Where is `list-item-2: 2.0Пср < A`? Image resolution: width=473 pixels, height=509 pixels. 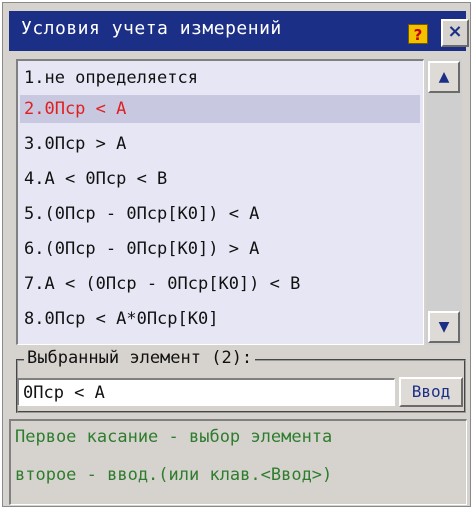
list-item-2: 2.0Пср < A is located at coordinates (220, 109).